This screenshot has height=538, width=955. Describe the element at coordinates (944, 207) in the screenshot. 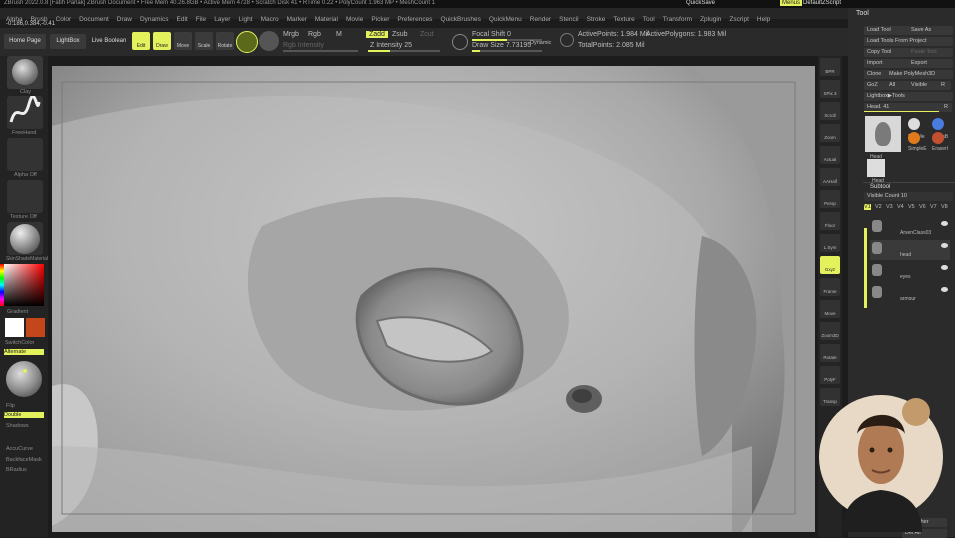

I see `visibility-level-v8: V8` at that location.